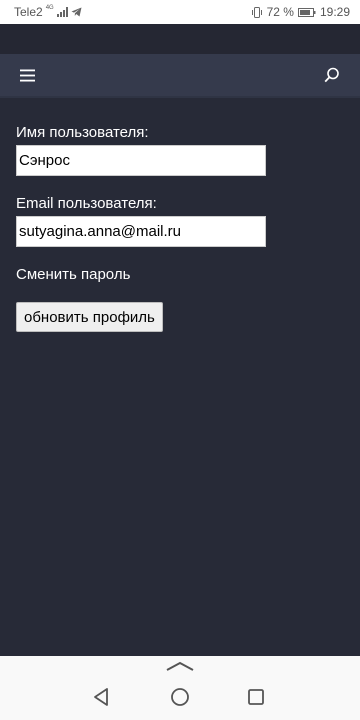 This screenshot has width=360, height=720. What do you see at coordinates (89, 317) in the screenshot?
I see `update-profile-button: обновить профиль` at bounding box center [89, 317].